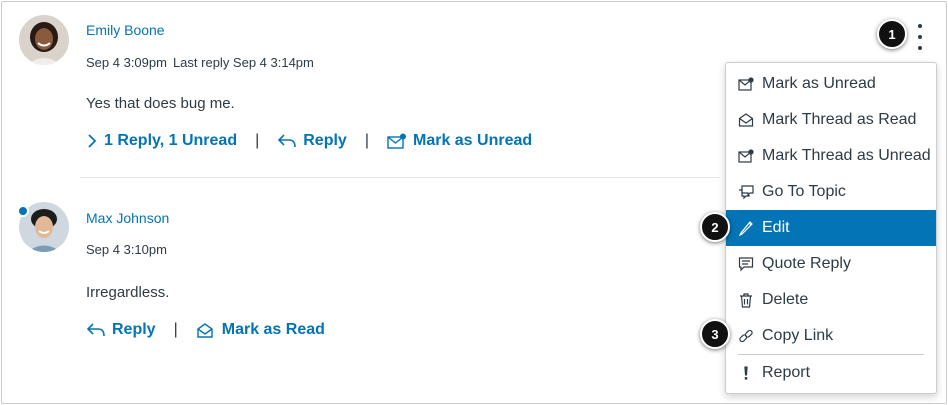  I want to click on avatar-emily-boone, so click(44, 40).